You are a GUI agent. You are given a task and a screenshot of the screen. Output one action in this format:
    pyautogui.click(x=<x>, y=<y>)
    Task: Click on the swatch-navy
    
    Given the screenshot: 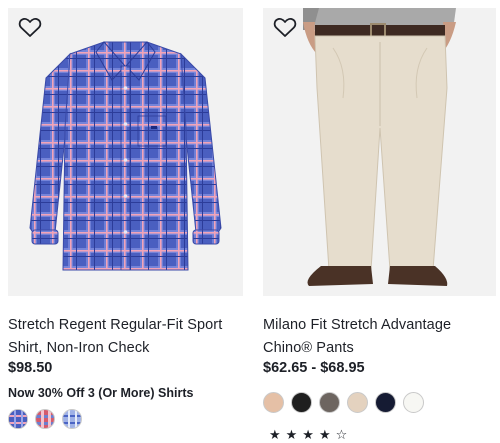 What is the action you would take?
    pyautogui.click(x=385, y=402)
    